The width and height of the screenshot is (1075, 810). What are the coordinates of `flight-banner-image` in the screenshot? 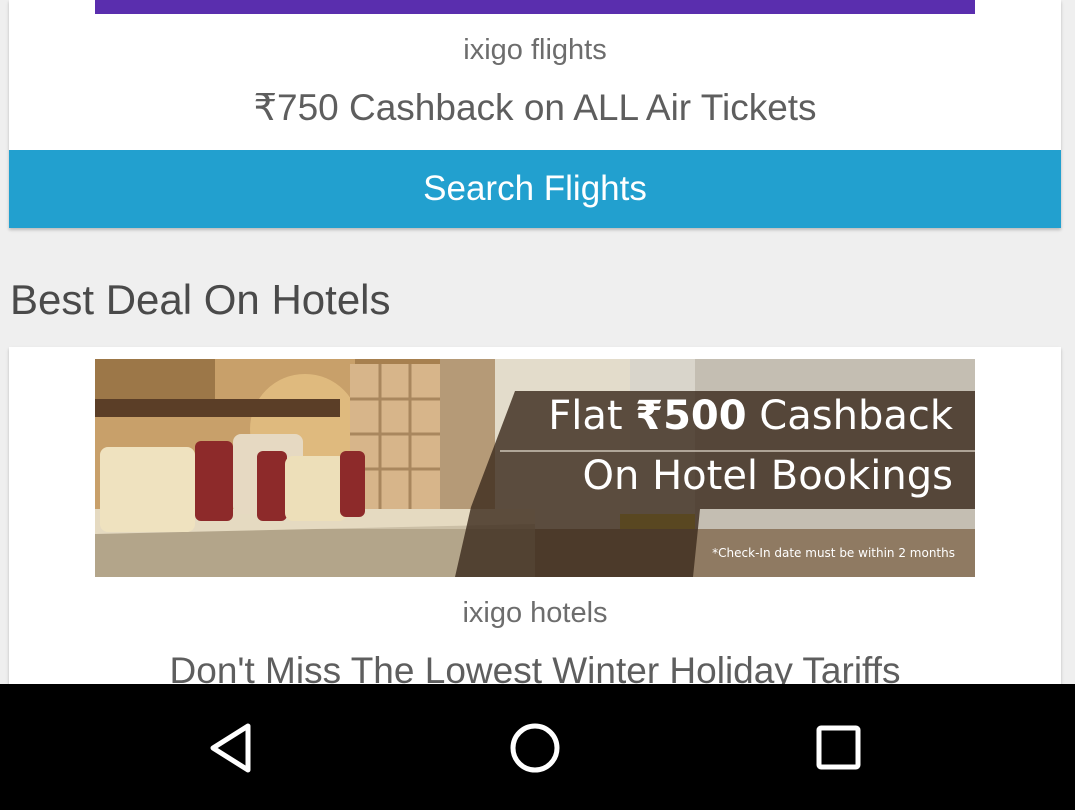 It's located at (535, 7).